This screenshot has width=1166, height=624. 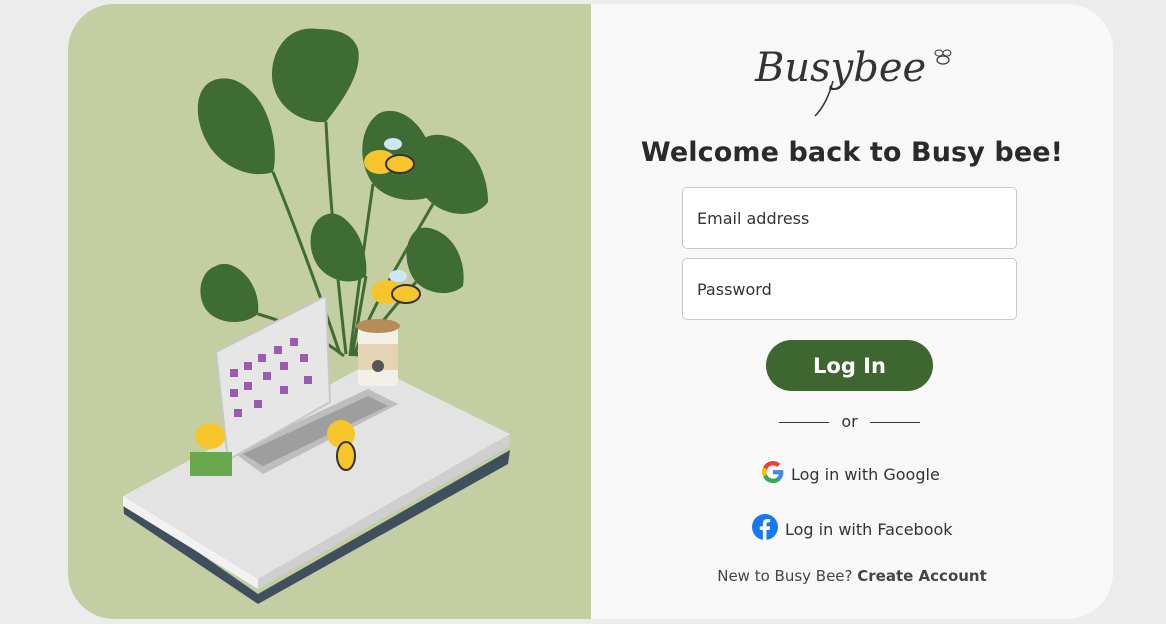 I want to click on email-field, so click(x=849, y=218).